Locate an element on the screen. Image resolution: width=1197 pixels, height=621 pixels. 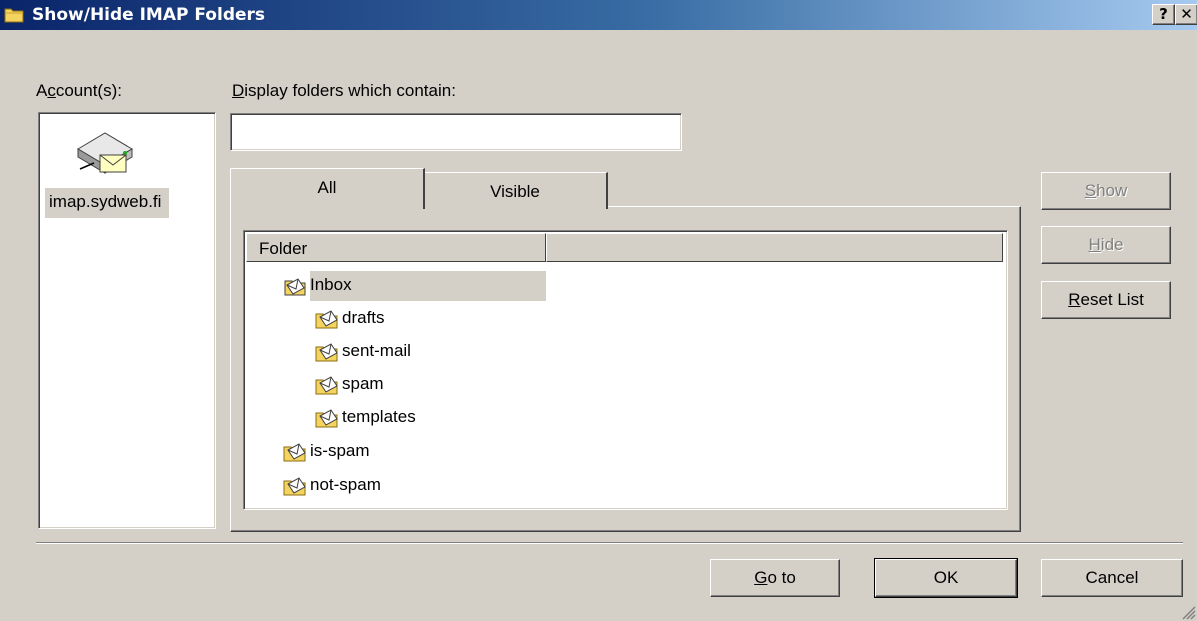
column-header-folder: Folder is located at coordinates (396, 247).